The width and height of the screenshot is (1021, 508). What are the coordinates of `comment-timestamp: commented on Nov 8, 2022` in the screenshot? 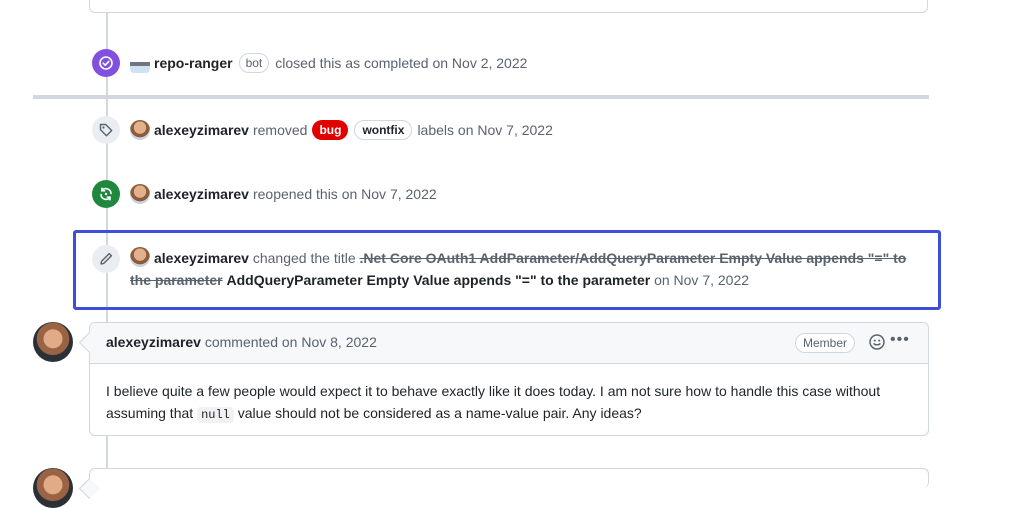 It's located at (291, 342).